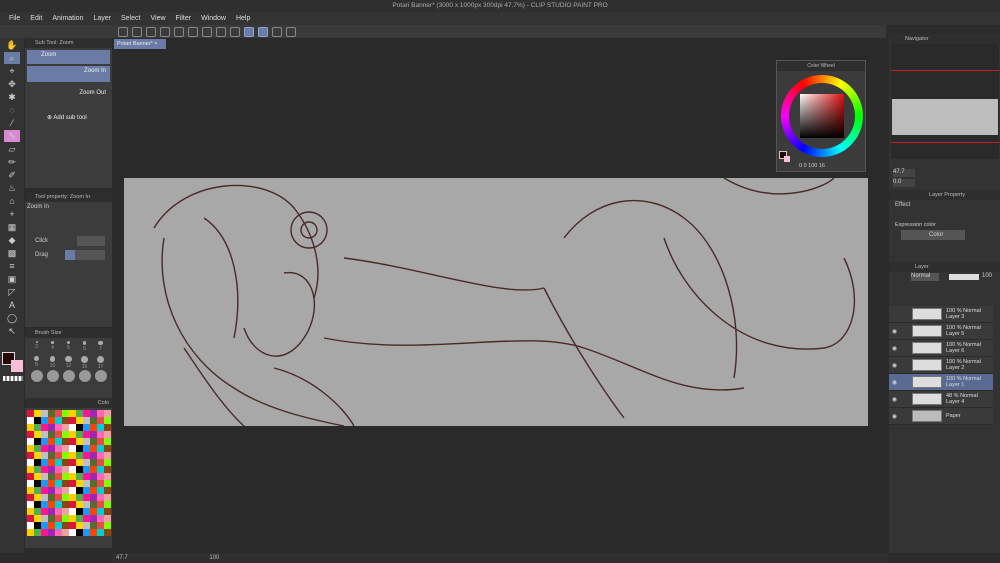  What do you see at coordinates (12, 214) in the screenshot?
I see `decoration-icon: +` at bounding box center [12, 214].